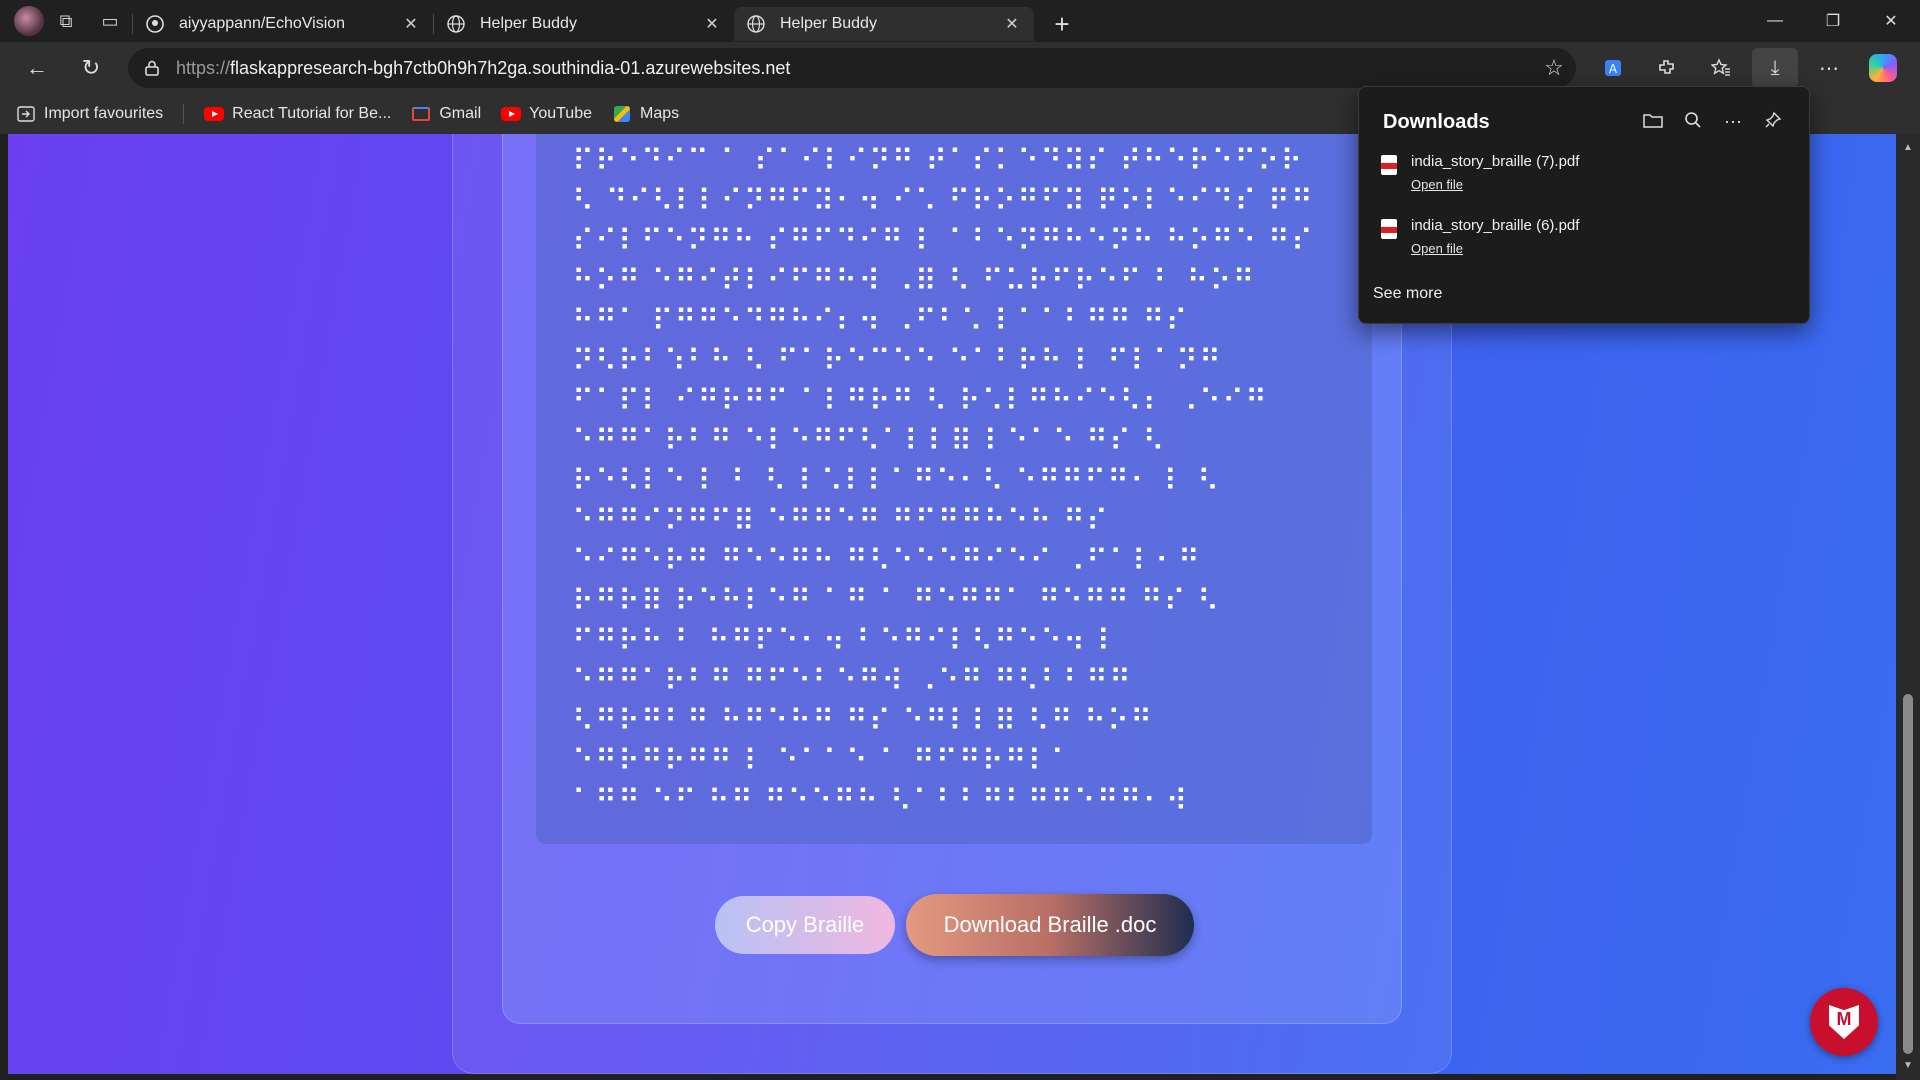  Describe the element at coordinates (1495, 161) in the screenshot. I see `download-filename: india_story_braille (7).pdf` at that location.